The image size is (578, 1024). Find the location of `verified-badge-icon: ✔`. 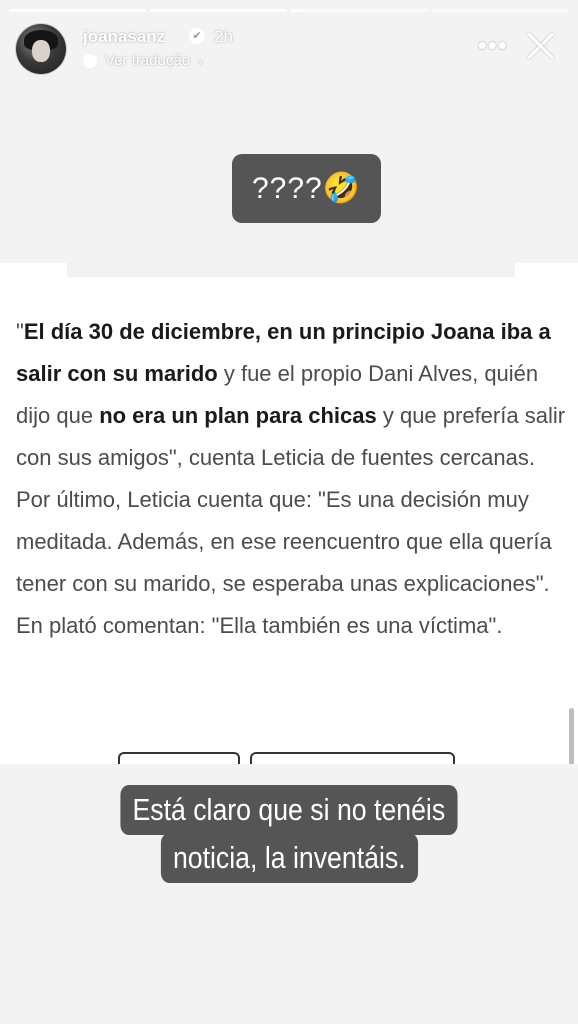

verified-badge-icon: ✔ is located at coordinates (197, 36).